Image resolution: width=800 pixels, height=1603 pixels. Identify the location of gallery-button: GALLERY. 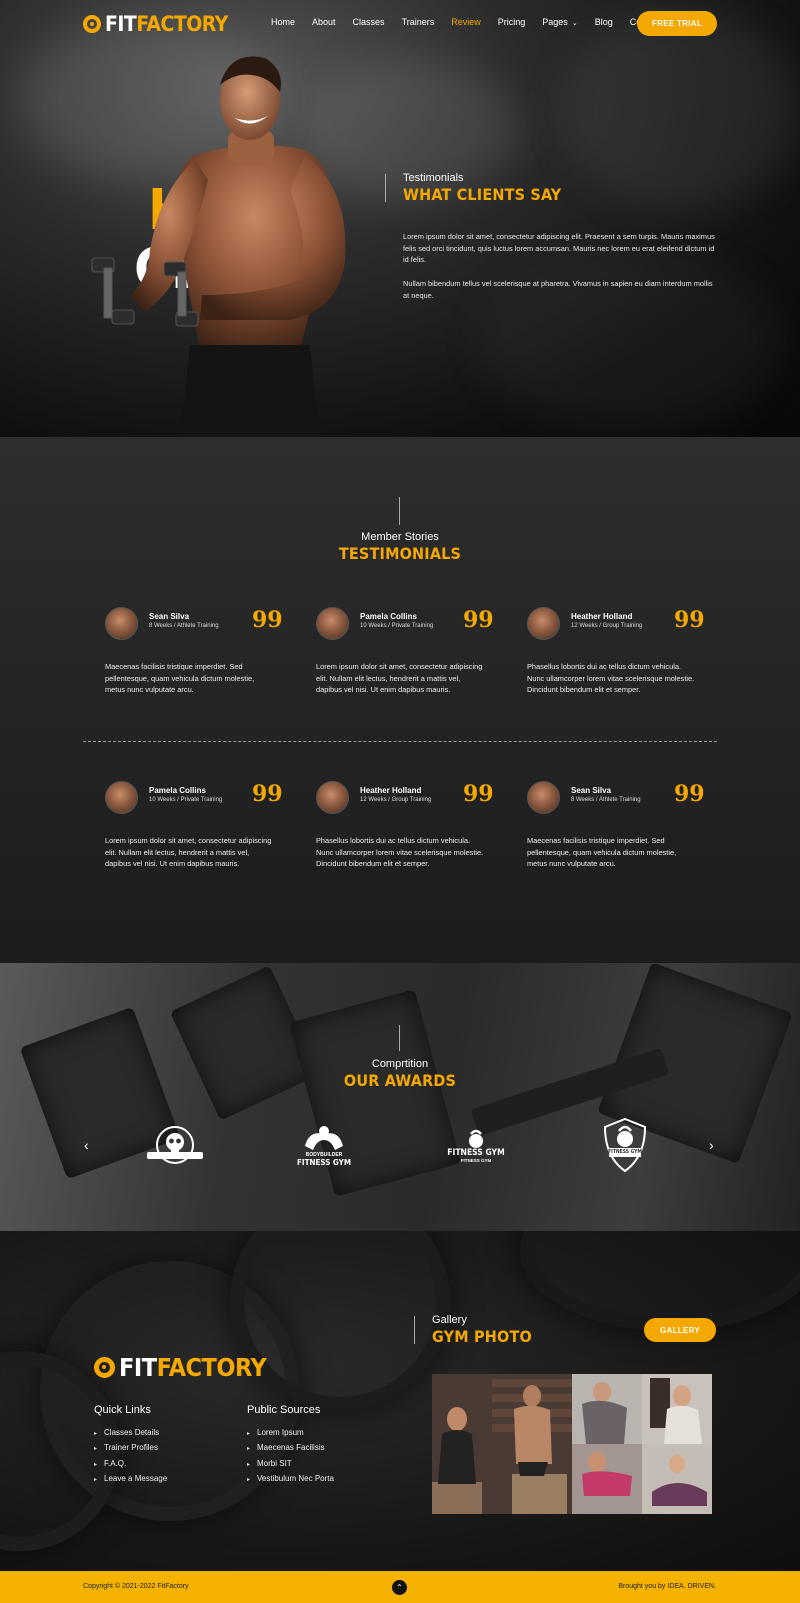
(680, 1330).